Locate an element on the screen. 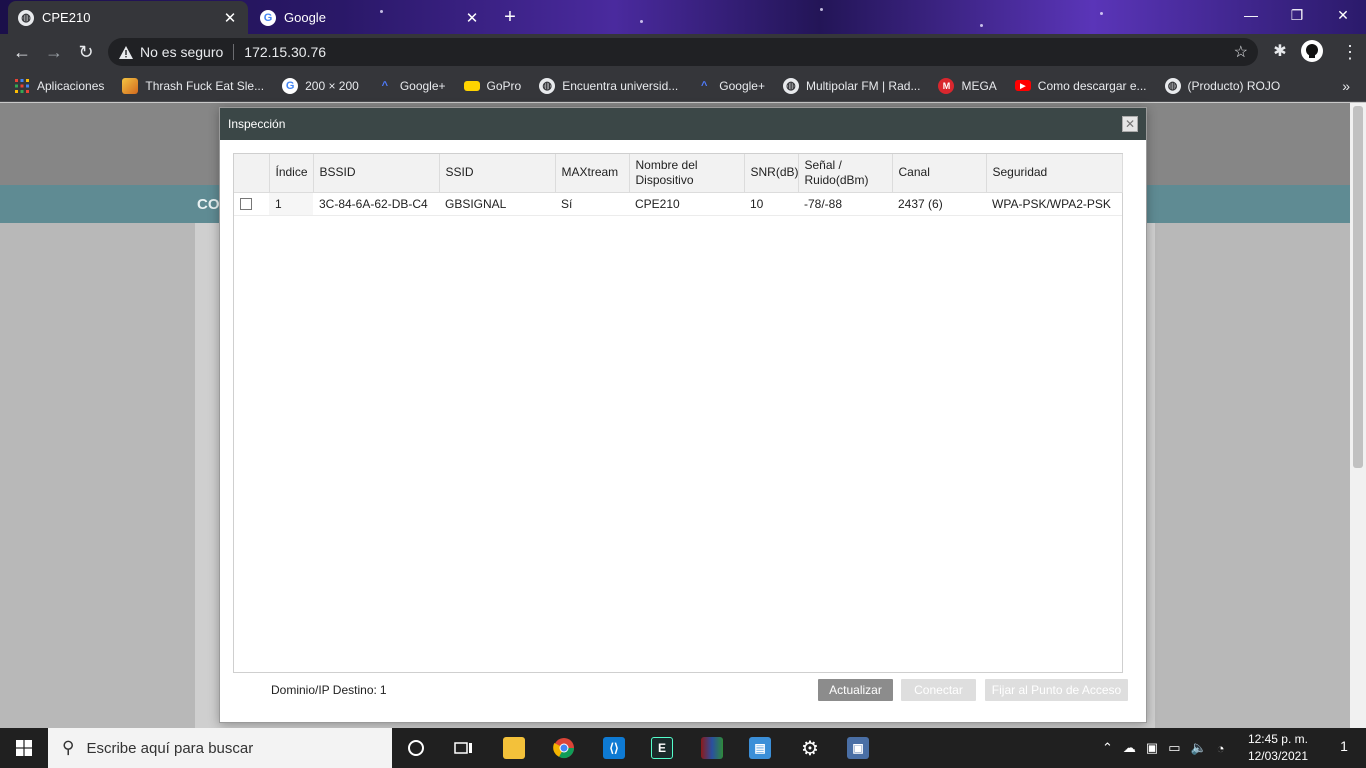 This screenshot has width=1366, height=768. control-panel-icon: ▤ is located at coordinates (760, 748).